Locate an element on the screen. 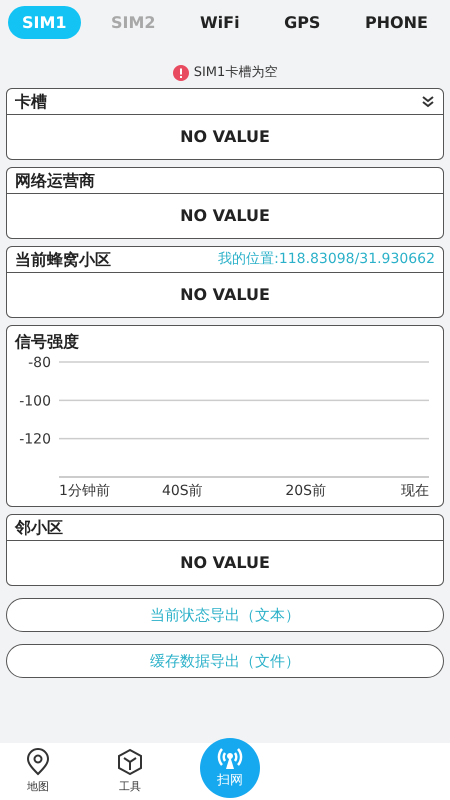 This screenshot has width=450, height=800. x-tick-label: 1分钟前 is located at coordinates (84, 491).